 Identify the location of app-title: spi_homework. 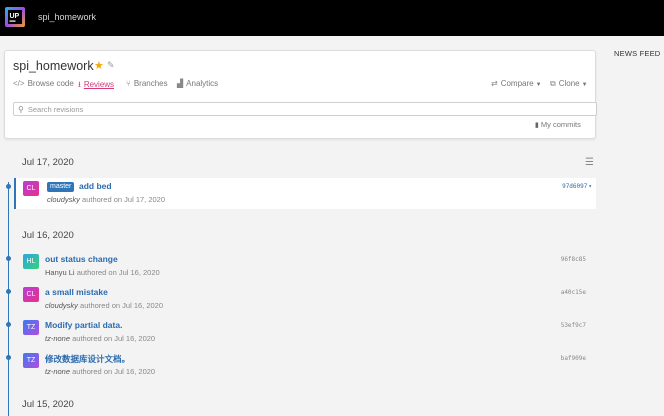
(67, 17).